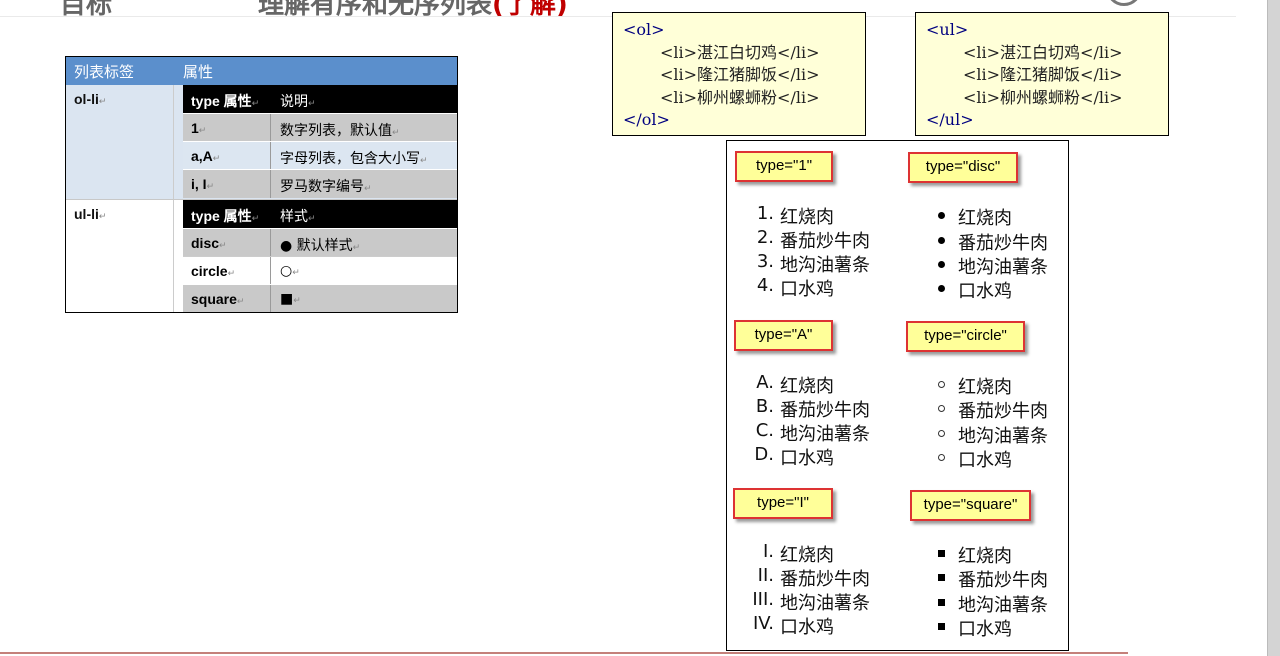  I want to click on table-header: 列表标签 属性, so click(261, 71).